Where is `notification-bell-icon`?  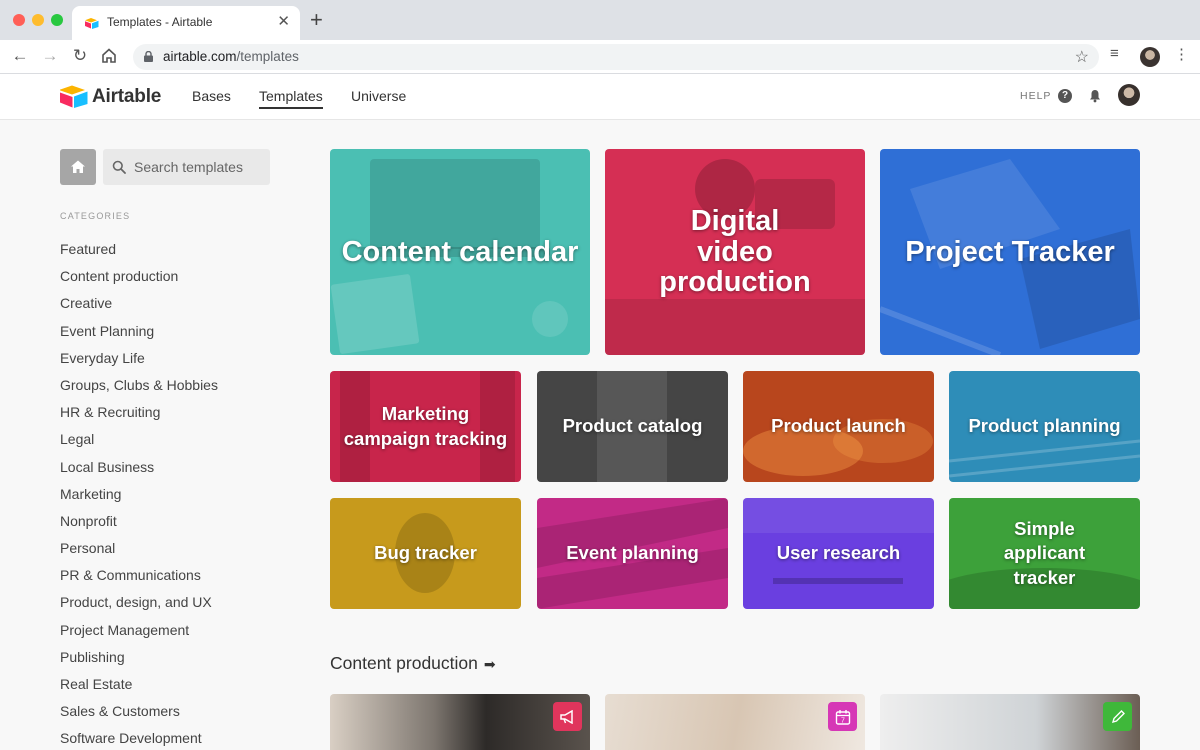 notification-bell-icon is located at coordinates (1095, 96).